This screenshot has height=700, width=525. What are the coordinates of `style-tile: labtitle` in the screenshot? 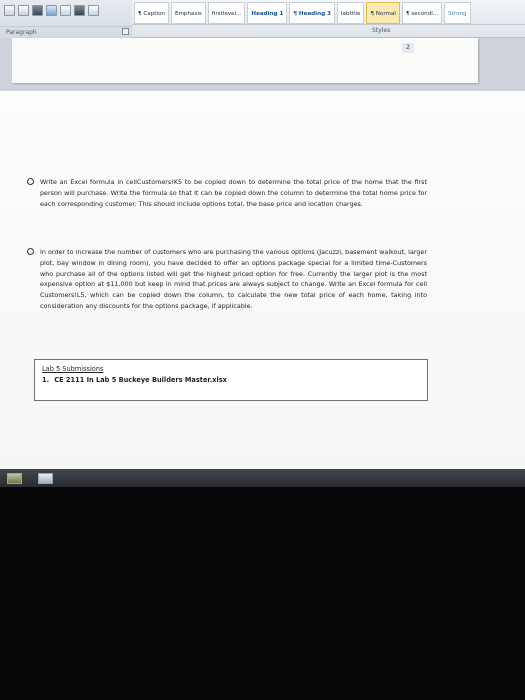 It's located at (350, 13).